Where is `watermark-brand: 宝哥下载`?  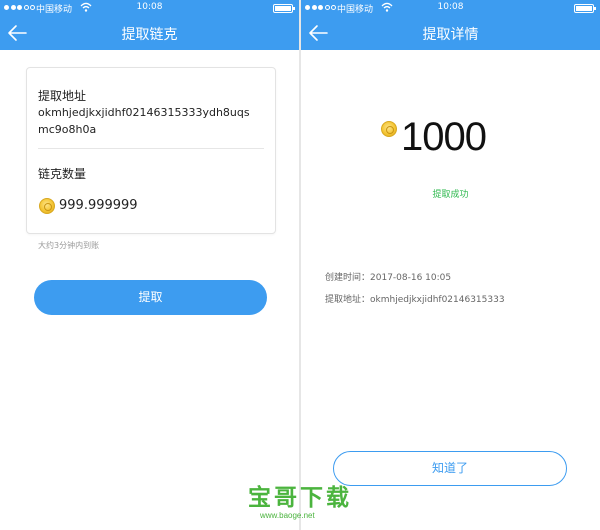 watermark-brand: 宝哥下载 is located at coordinates (300, 498).